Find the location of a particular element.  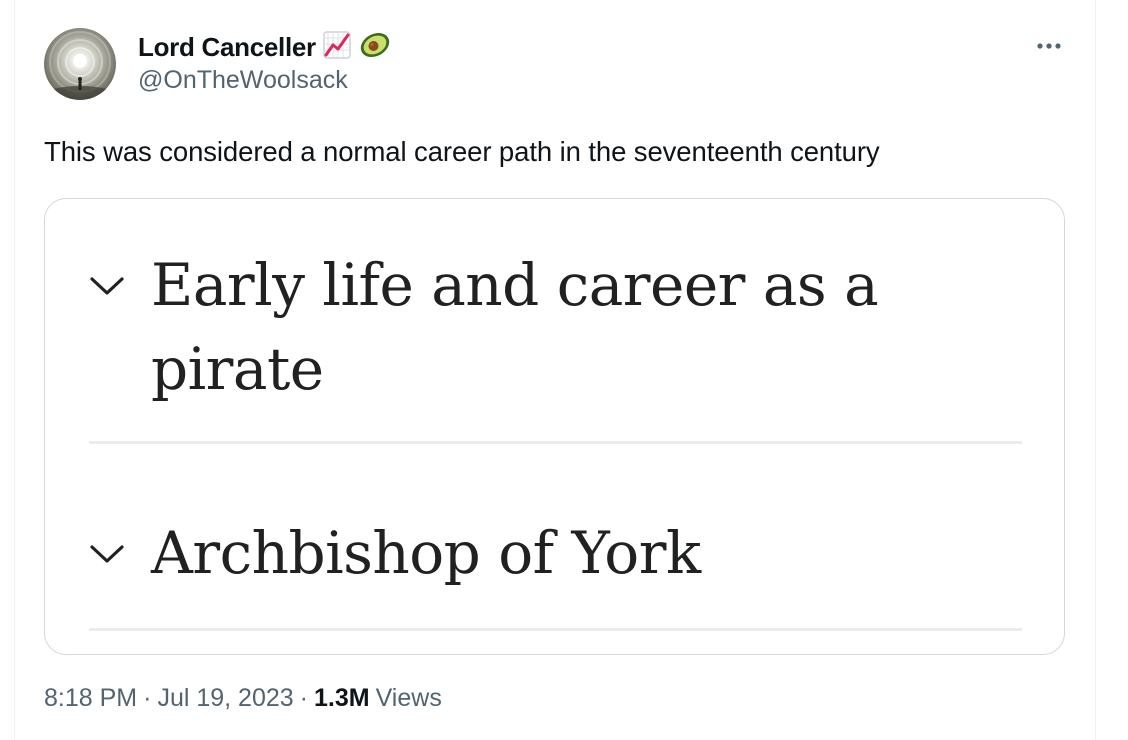

more-options-button is located at coordinates (1049, 46).